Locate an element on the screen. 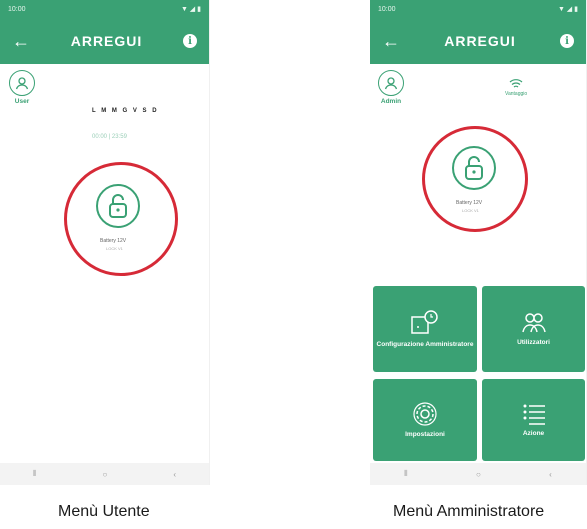  tile-label: Configurazione Amministratore is located at coordinates (425, 345).